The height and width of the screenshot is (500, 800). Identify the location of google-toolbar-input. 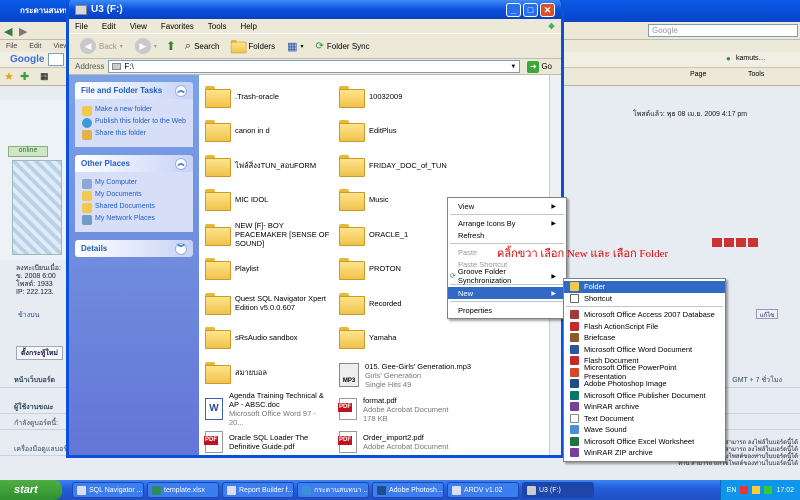
(56, 59).